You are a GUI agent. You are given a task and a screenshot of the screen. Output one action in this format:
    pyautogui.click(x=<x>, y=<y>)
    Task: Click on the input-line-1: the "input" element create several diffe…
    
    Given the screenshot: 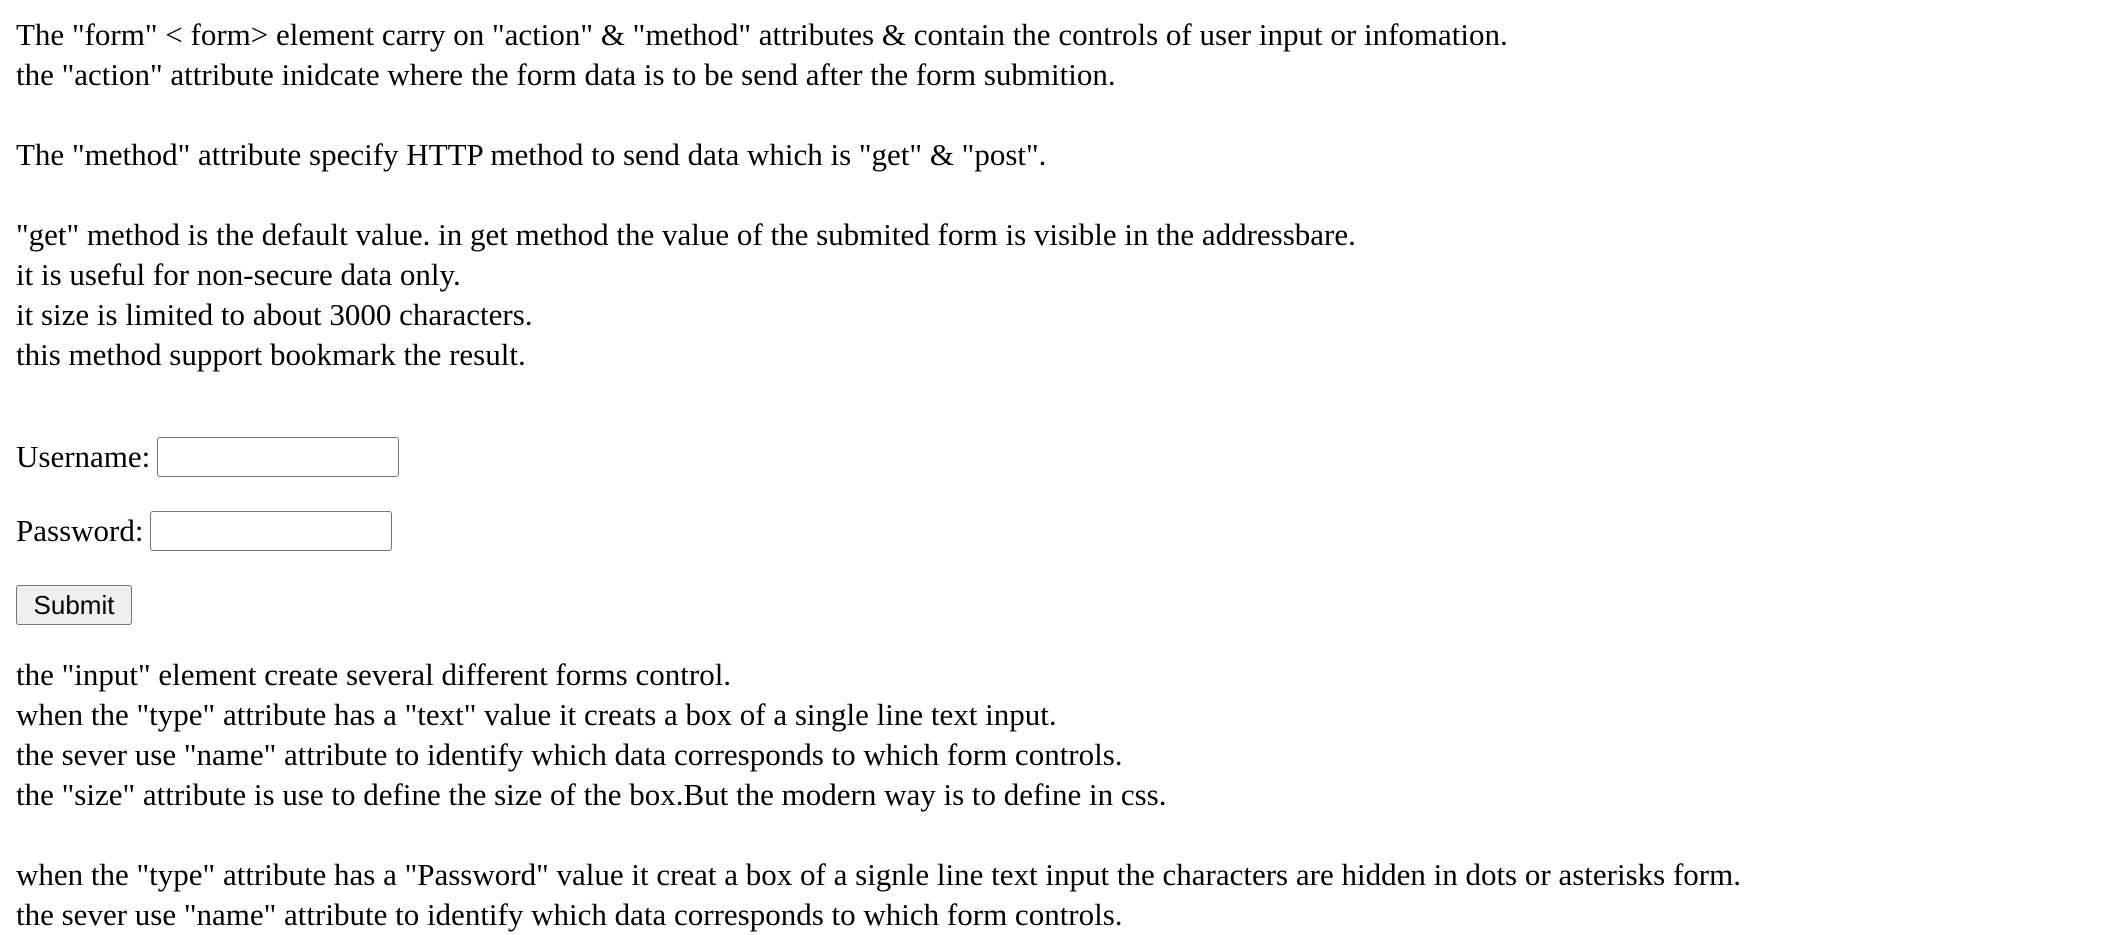 What is the action you would take?
    pyautogui.click(x=374, y=674)
    